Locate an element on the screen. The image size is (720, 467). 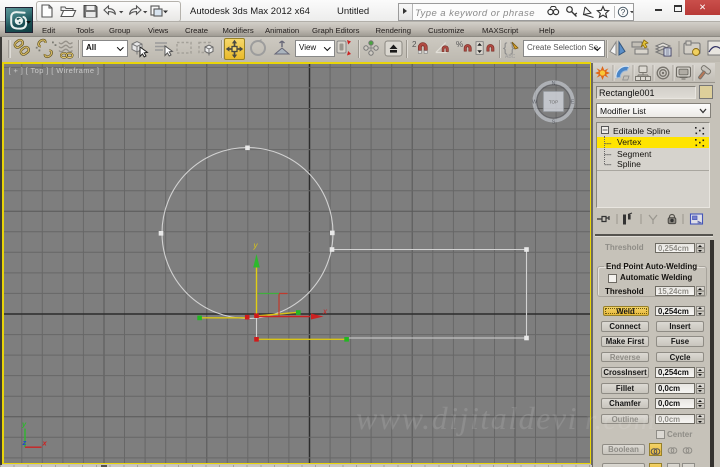
svg-text: z is located at coordinates (23, 442).